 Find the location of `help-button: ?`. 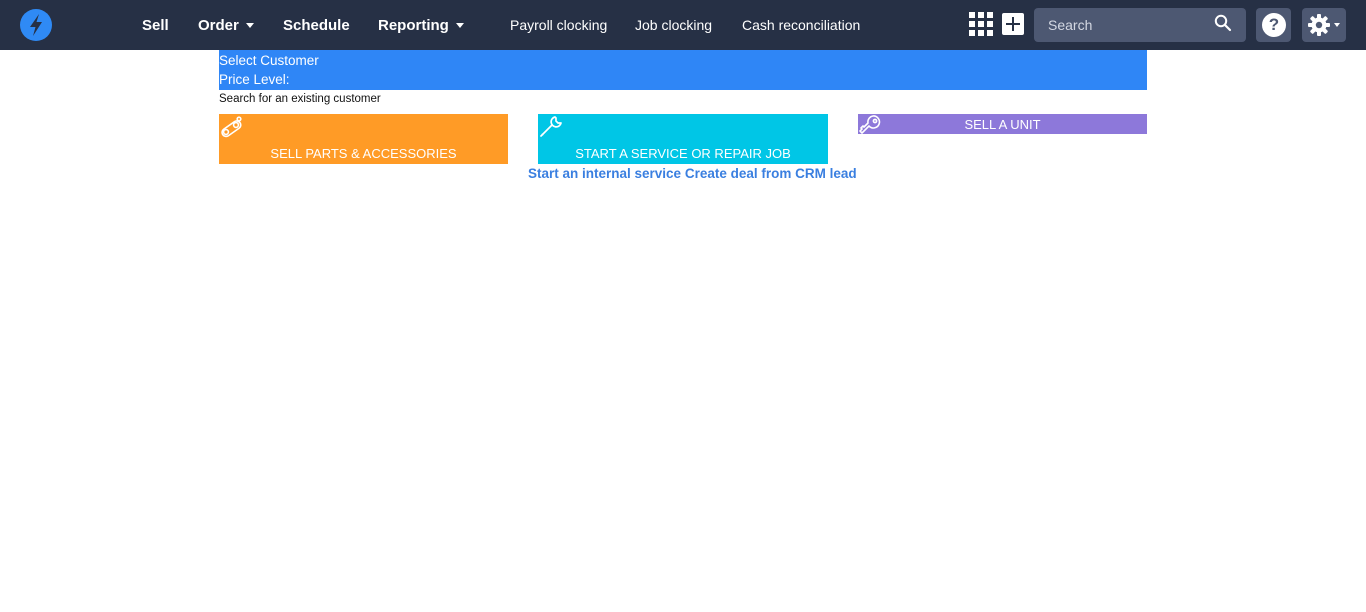

help-button: ? is located at coordinates (1273, 25).